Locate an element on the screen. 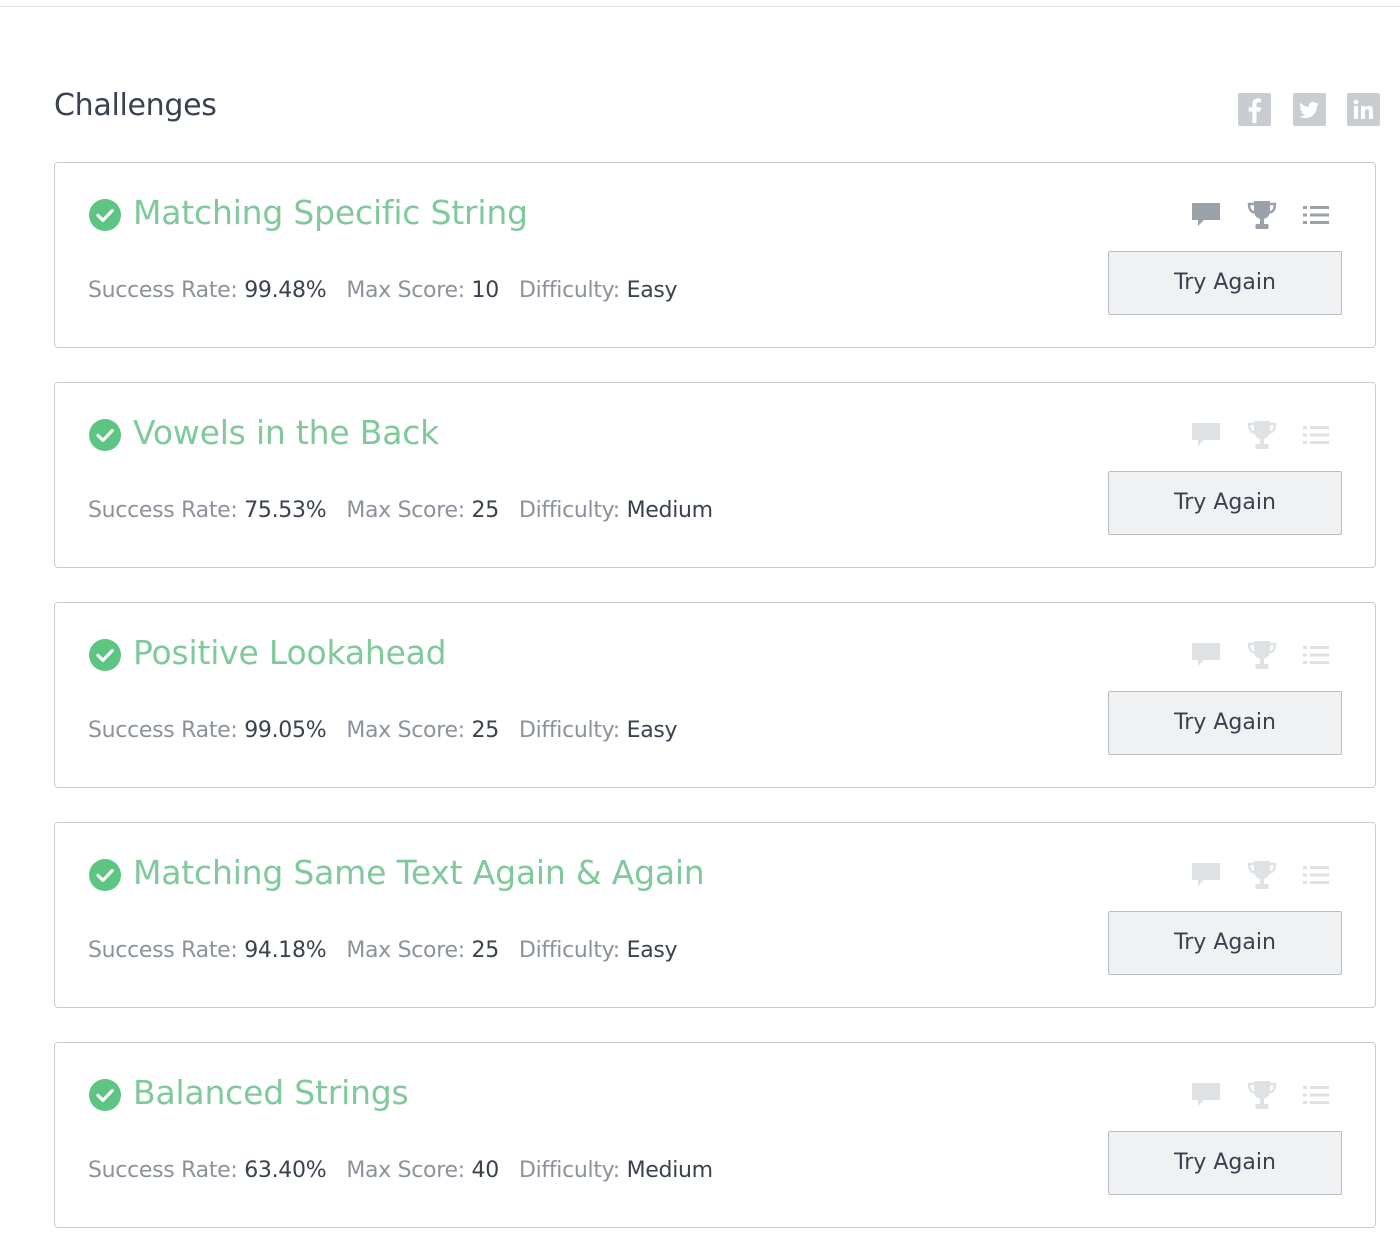 Image resolution: width=1400 pixels, height=1248 pixels. page-header: Challenges is located at coordinates (727, 110).